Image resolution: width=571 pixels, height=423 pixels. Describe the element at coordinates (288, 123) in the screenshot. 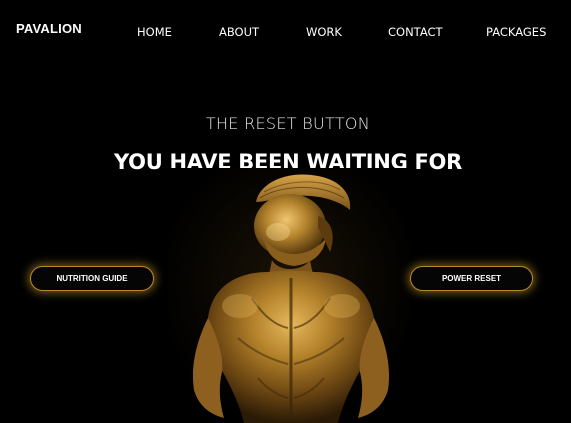

I see `hero-subtitle: THE RESET BUTTON` at that location.